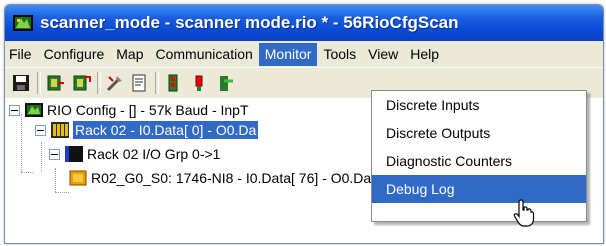  What do you see at coordinates (288, 54) in the screenshot?
I see `menu-monitor: Monitor` at bounding box center [288, 54].